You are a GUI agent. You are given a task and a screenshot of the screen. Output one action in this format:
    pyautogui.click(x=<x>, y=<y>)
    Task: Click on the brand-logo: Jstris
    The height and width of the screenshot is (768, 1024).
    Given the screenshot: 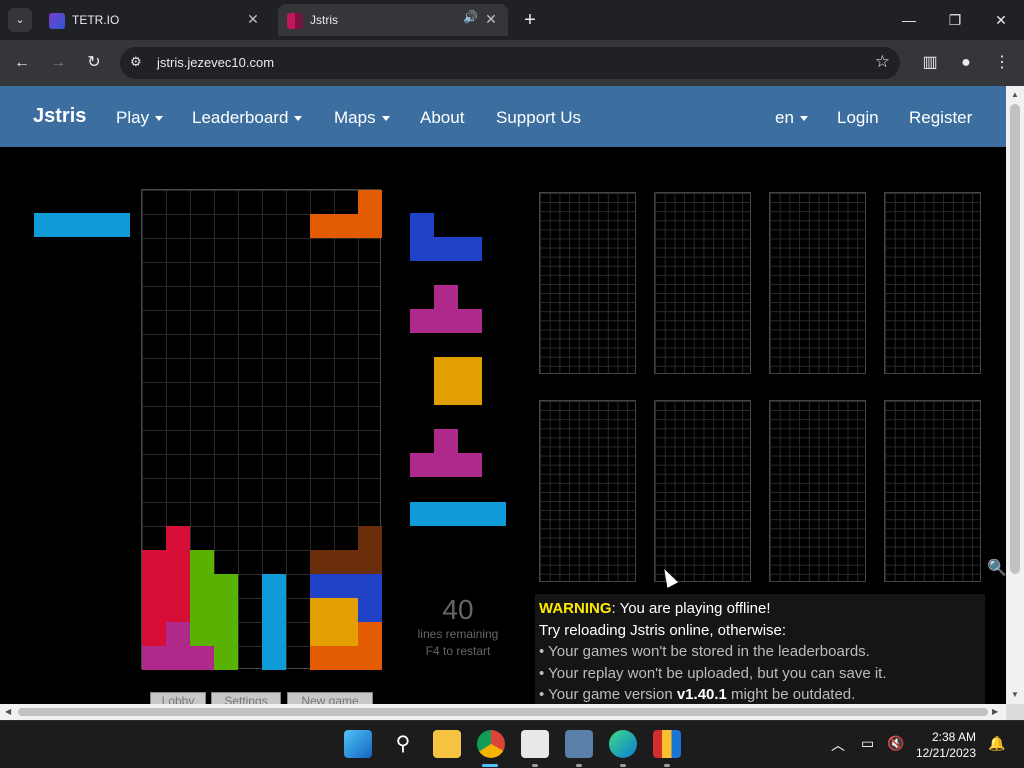 What is the action you would take?
    pyautogui.click(x=59, y=116)
    